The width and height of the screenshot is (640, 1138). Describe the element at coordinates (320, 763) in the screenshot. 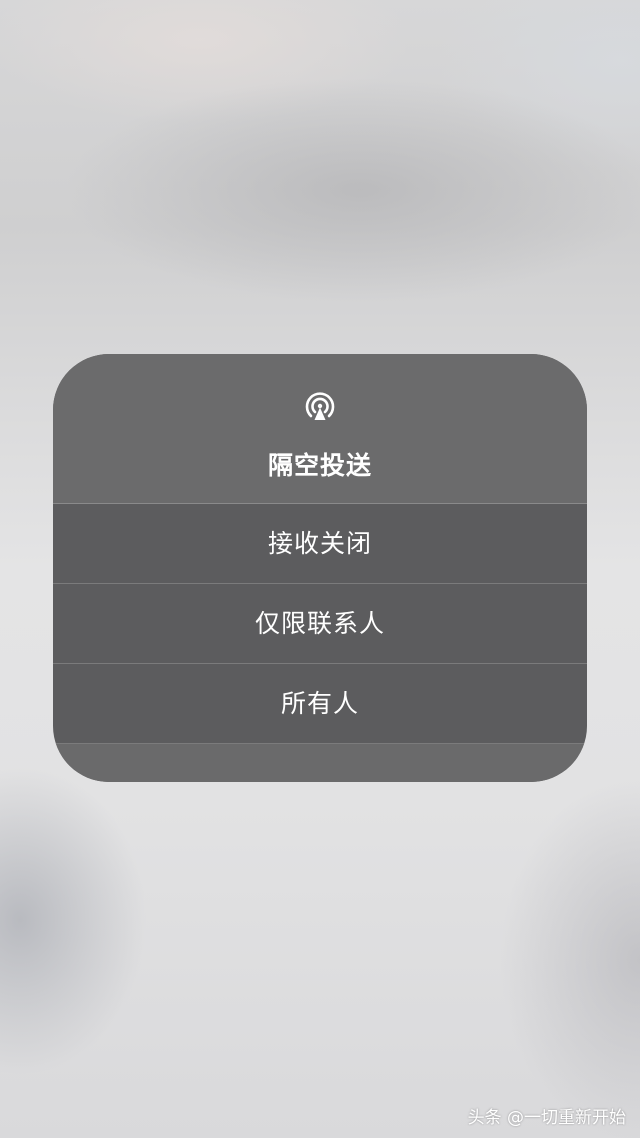

I see `panel-footer` at that location.